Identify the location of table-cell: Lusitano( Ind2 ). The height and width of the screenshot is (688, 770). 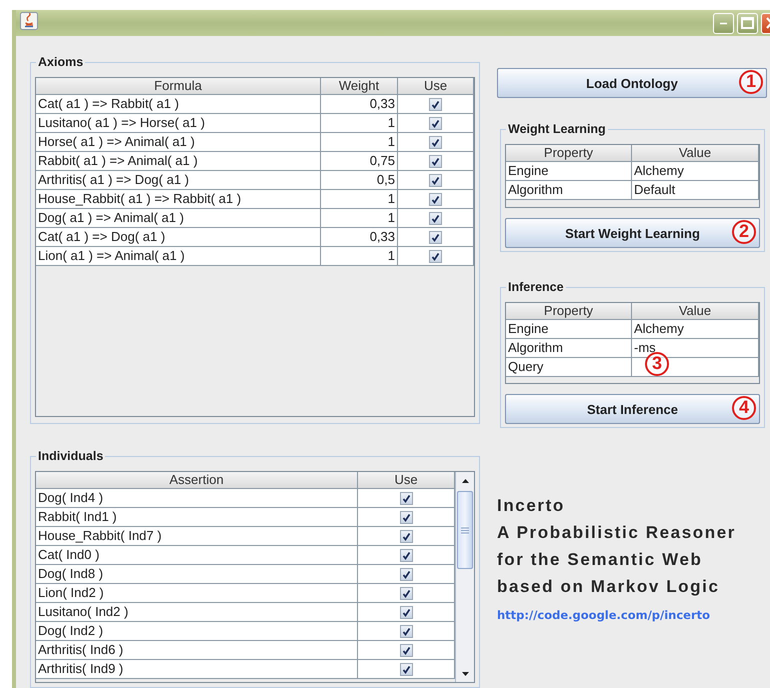
(197, 612).